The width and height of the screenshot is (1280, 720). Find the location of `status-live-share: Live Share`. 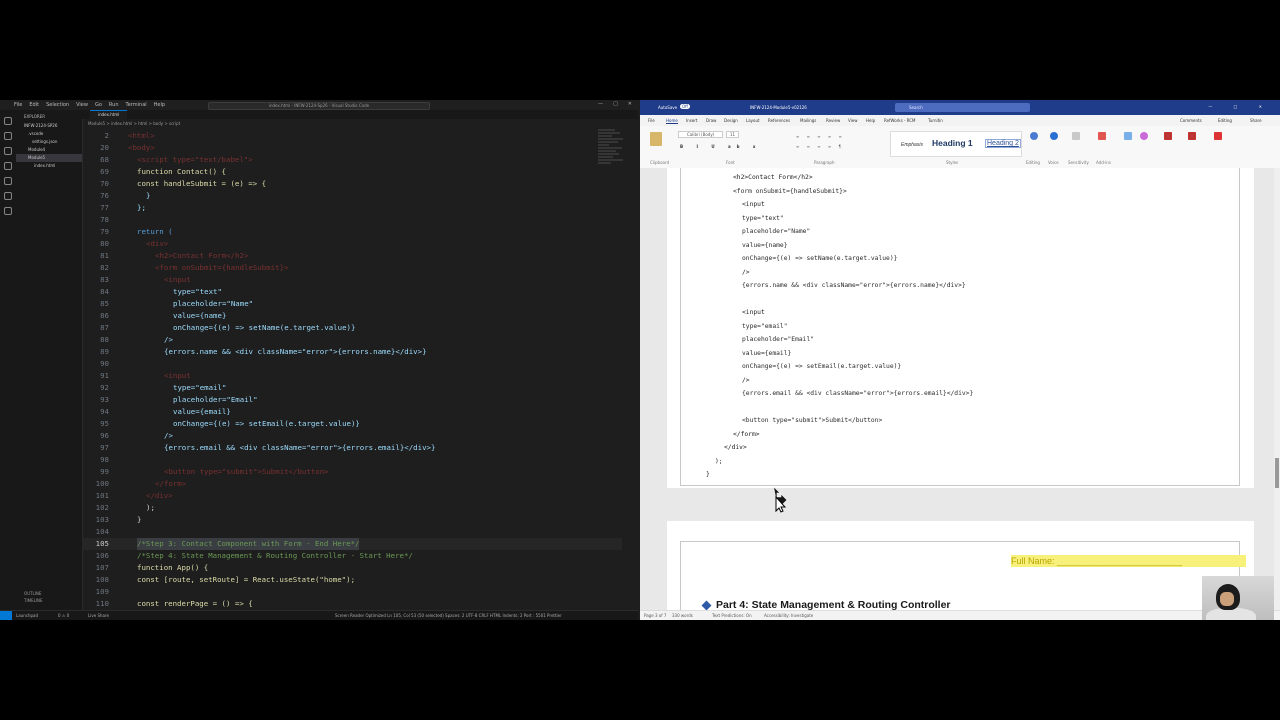

status-live-share: Live Share is located at coordinates (98, 615).